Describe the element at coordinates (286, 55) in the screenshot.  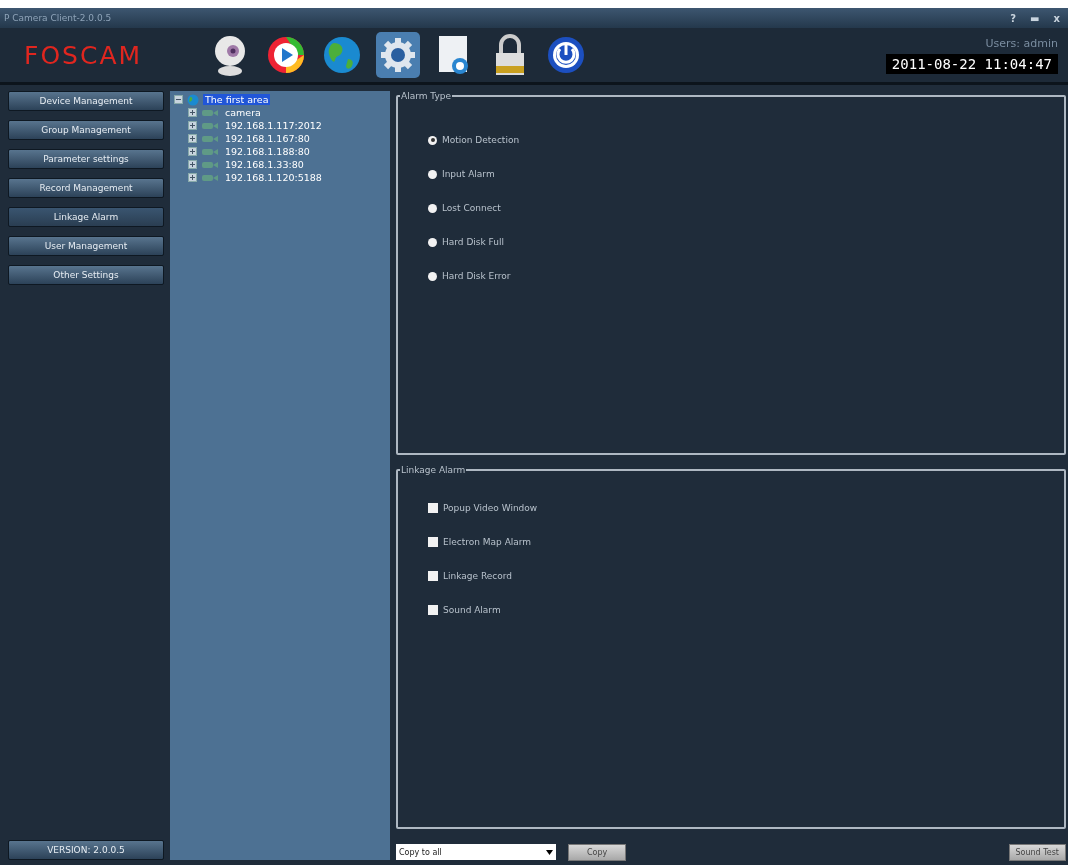
I see `play-icon` at that location.